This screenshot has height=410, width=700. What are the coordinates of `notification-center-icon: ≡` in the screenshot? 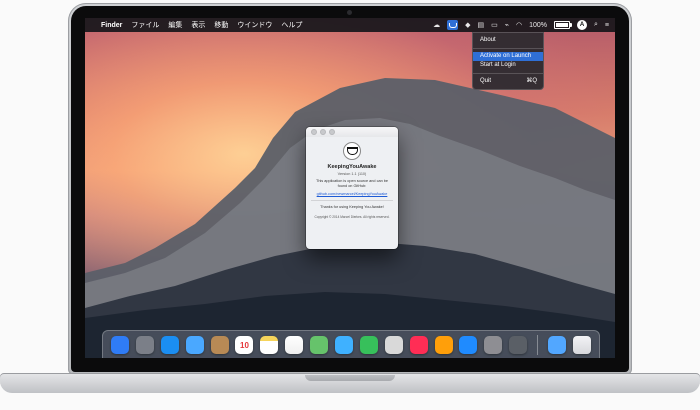 It's located at (607, 25).